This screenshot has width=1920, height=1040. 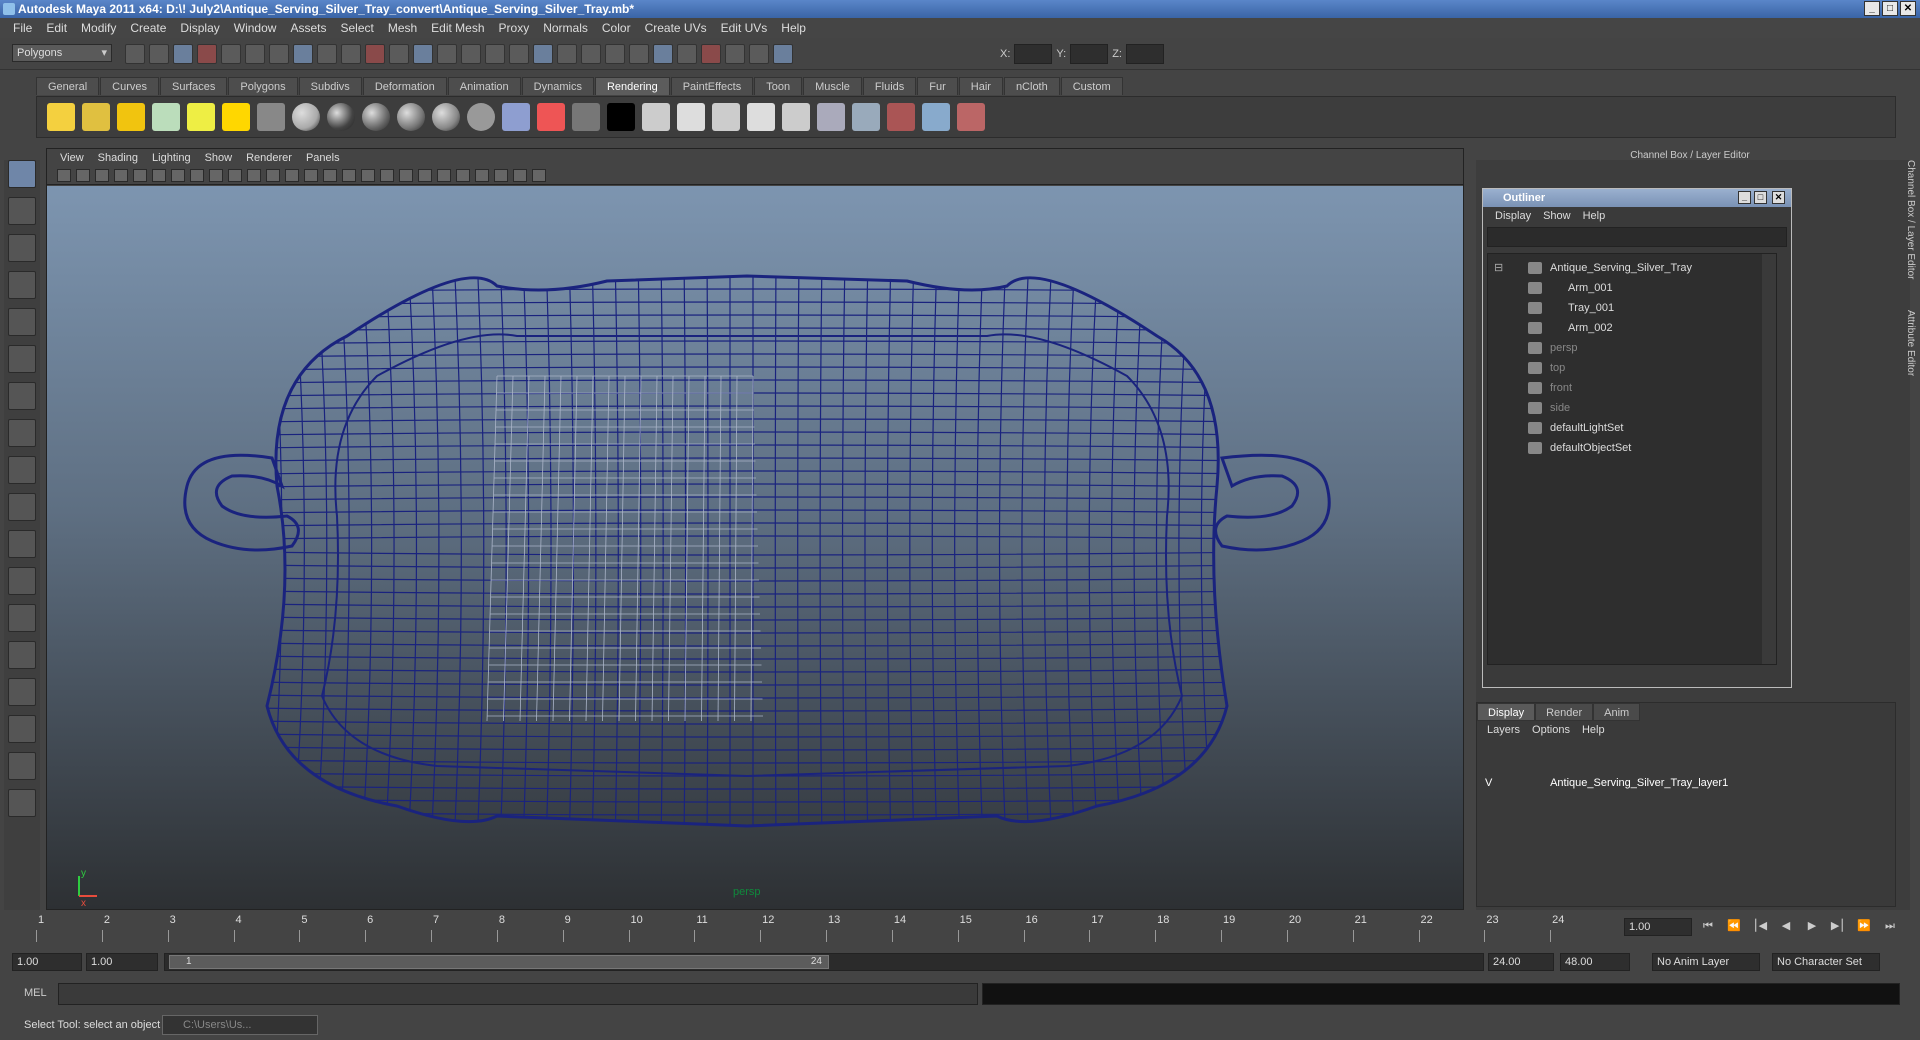 What do you see at coordinates (22, 211) in the screenshot?
I see `lasso-tool-icon` at bounding box center [22, 211].